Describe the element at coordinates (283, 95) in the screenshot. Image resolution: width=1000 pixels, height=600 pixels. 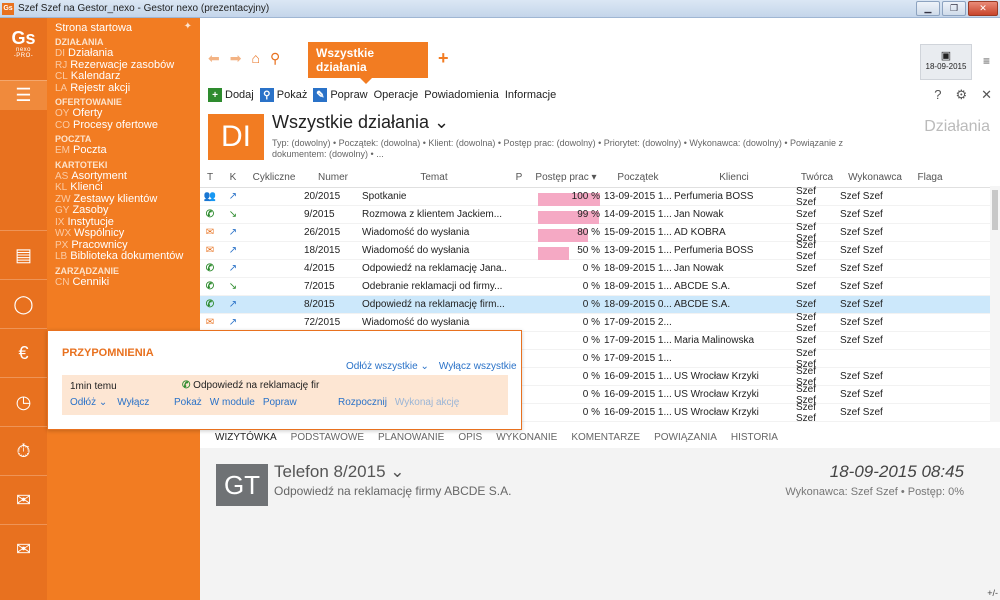
I see `show-button: ⚲ Pokaż` at that location.